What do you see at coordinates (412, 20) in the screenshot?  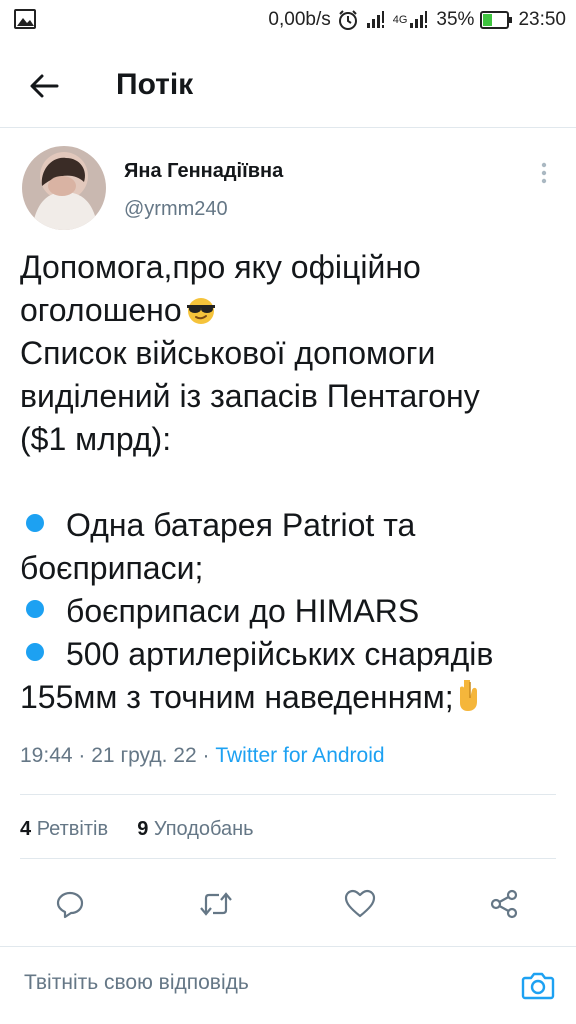 I see `network-type: 4G` at bounding box center [412, 20].